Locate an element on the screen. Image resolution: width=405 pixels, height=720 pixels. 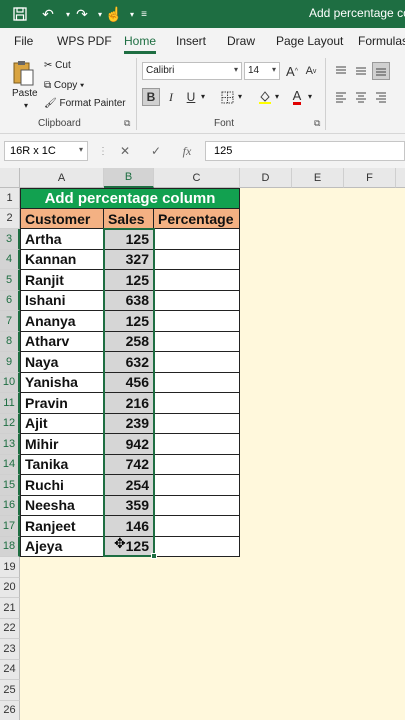
row-header: 7 is located at coordinates (10, 321).